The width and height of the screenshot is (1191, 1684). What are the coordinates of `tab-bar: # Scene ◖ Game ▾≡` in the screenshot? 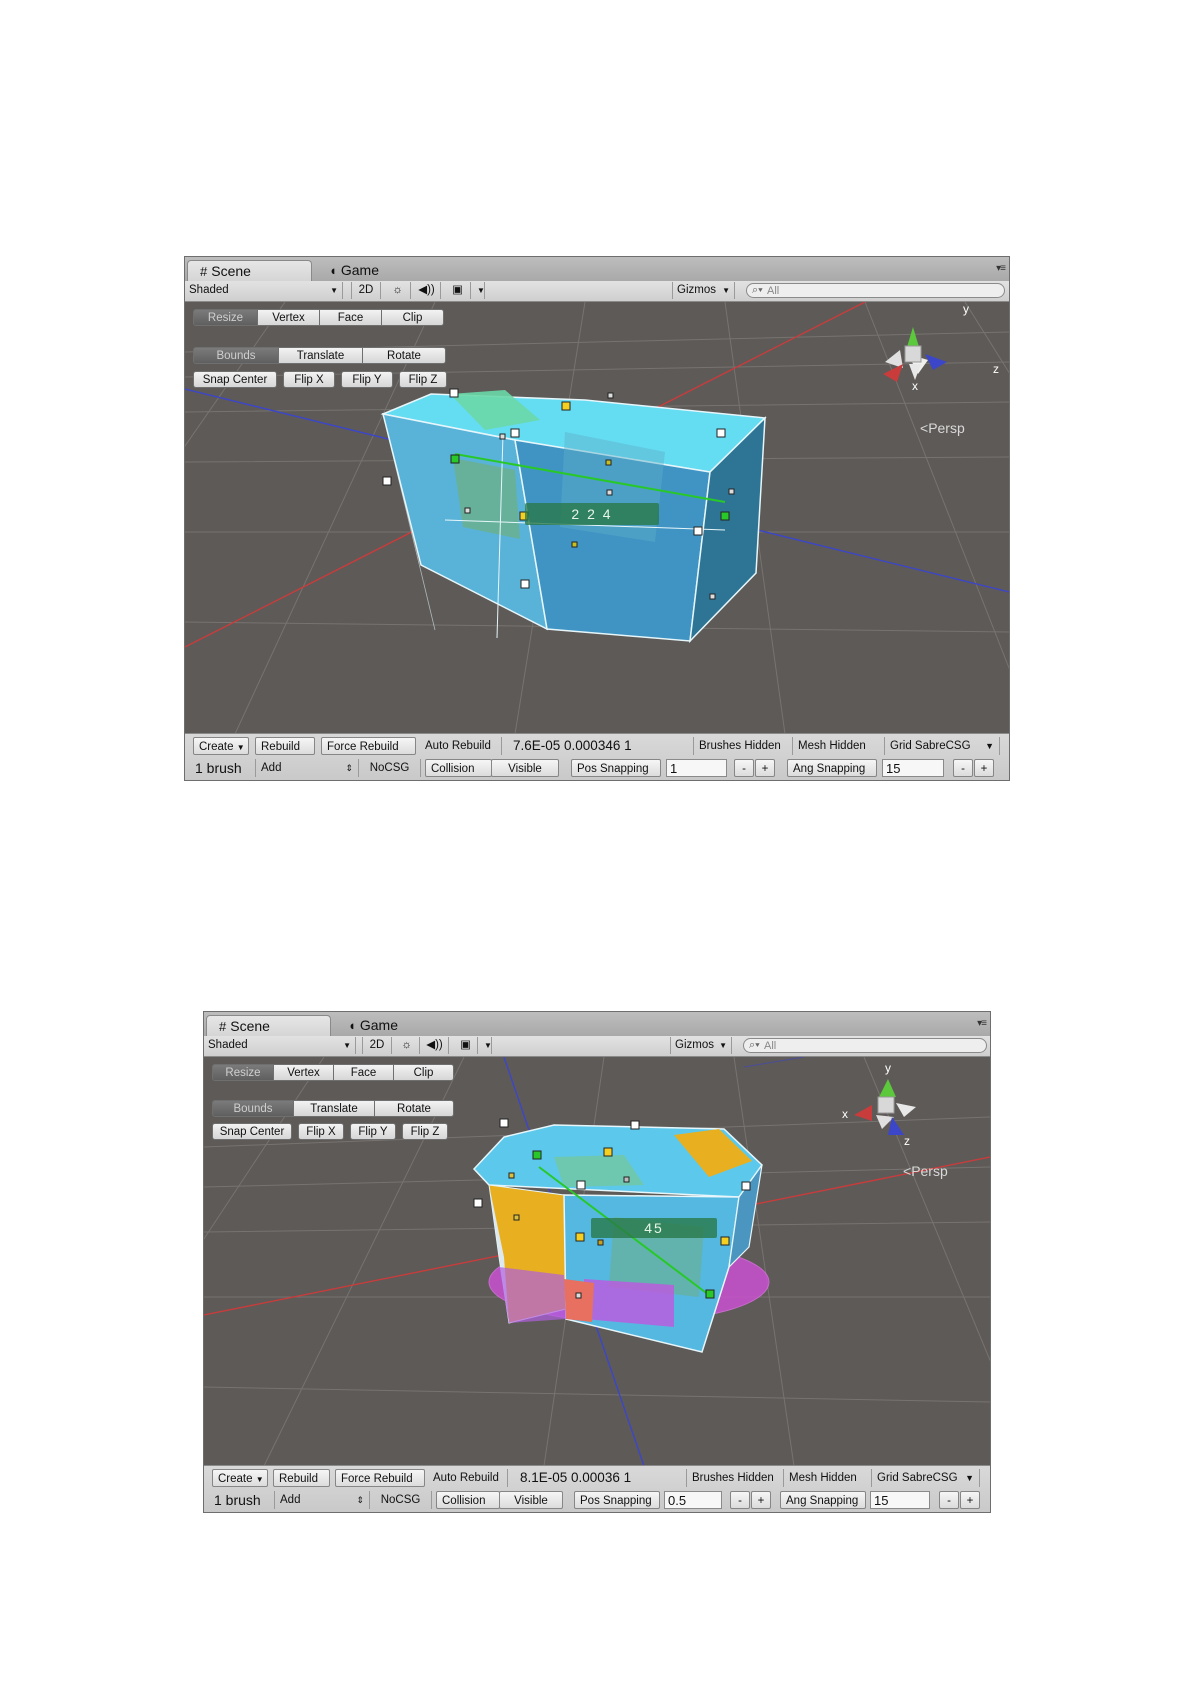 It's located at (597, 1024).